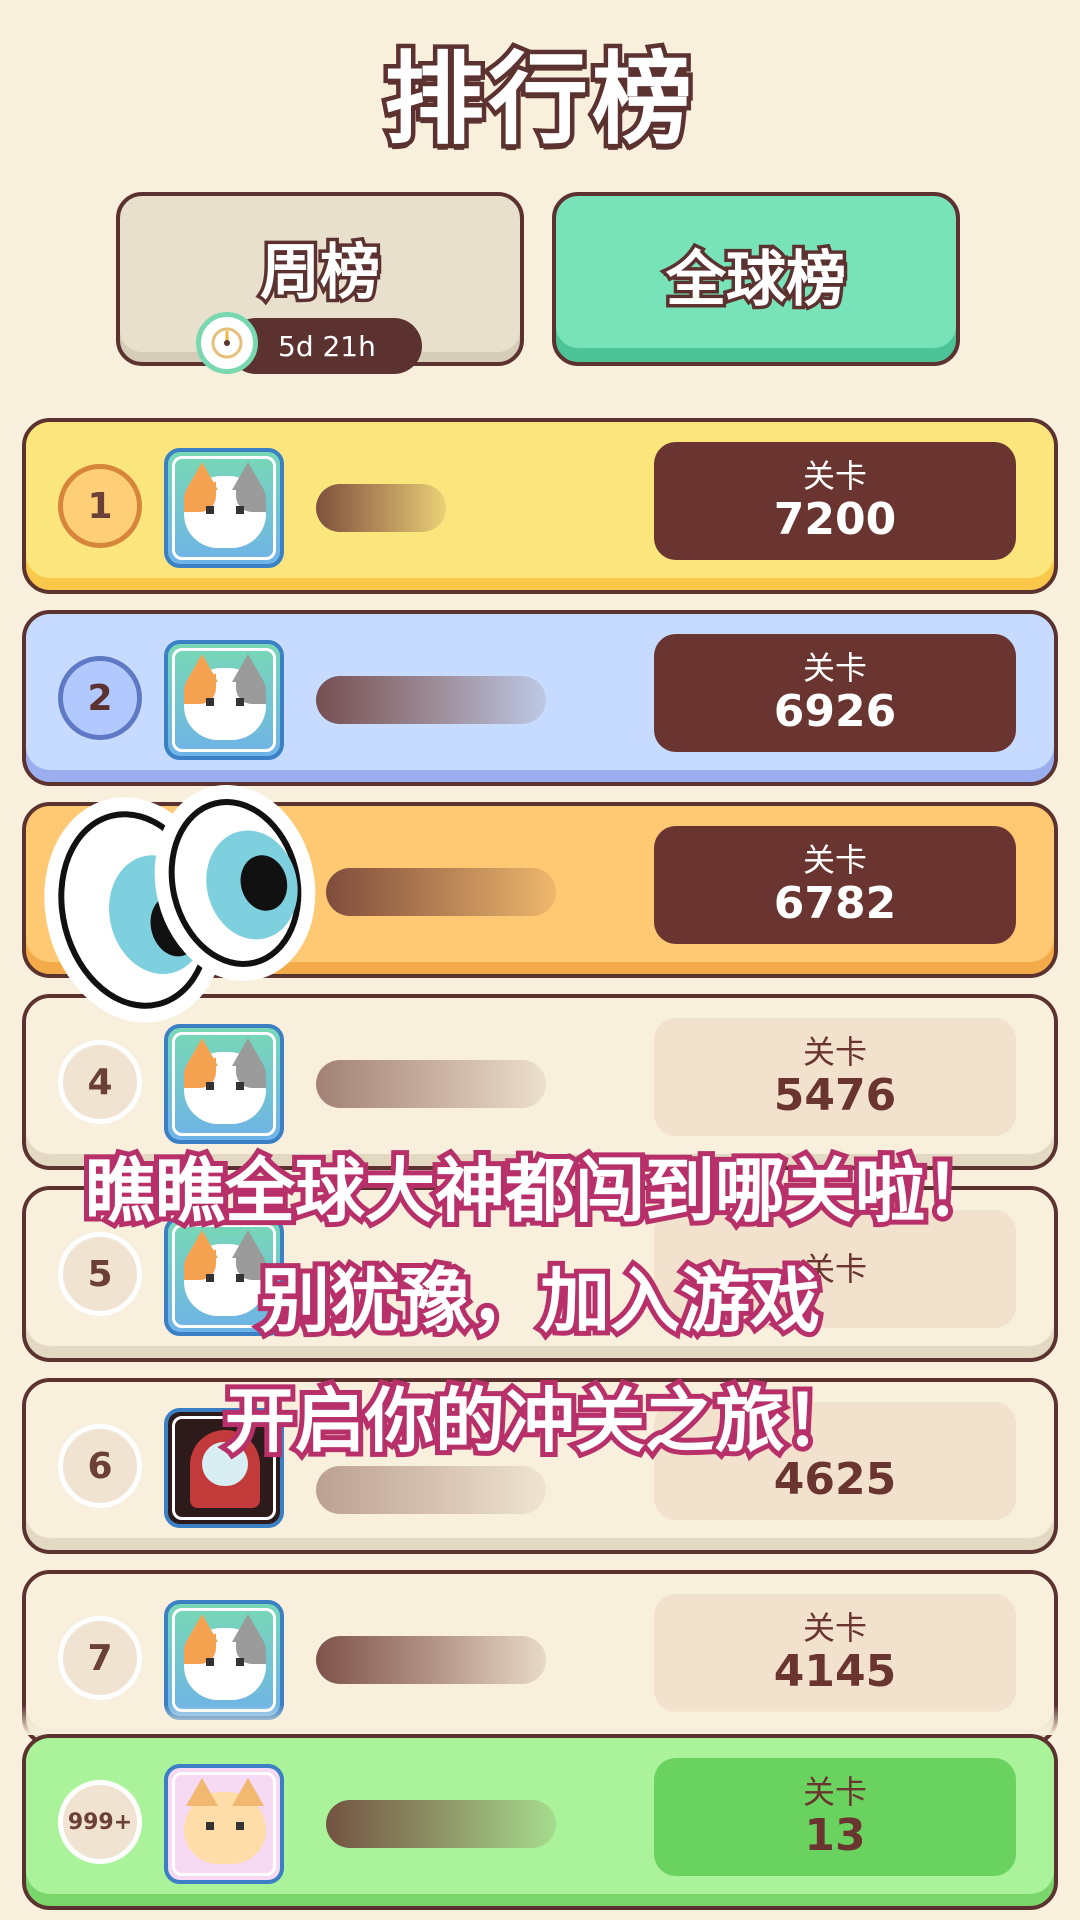 This screenshot has width=1080, height=1920. What do you see at coordinates (538, 100) in the screenshot?
I see `page-title: 排行榜` at bounding box center [538, 100].